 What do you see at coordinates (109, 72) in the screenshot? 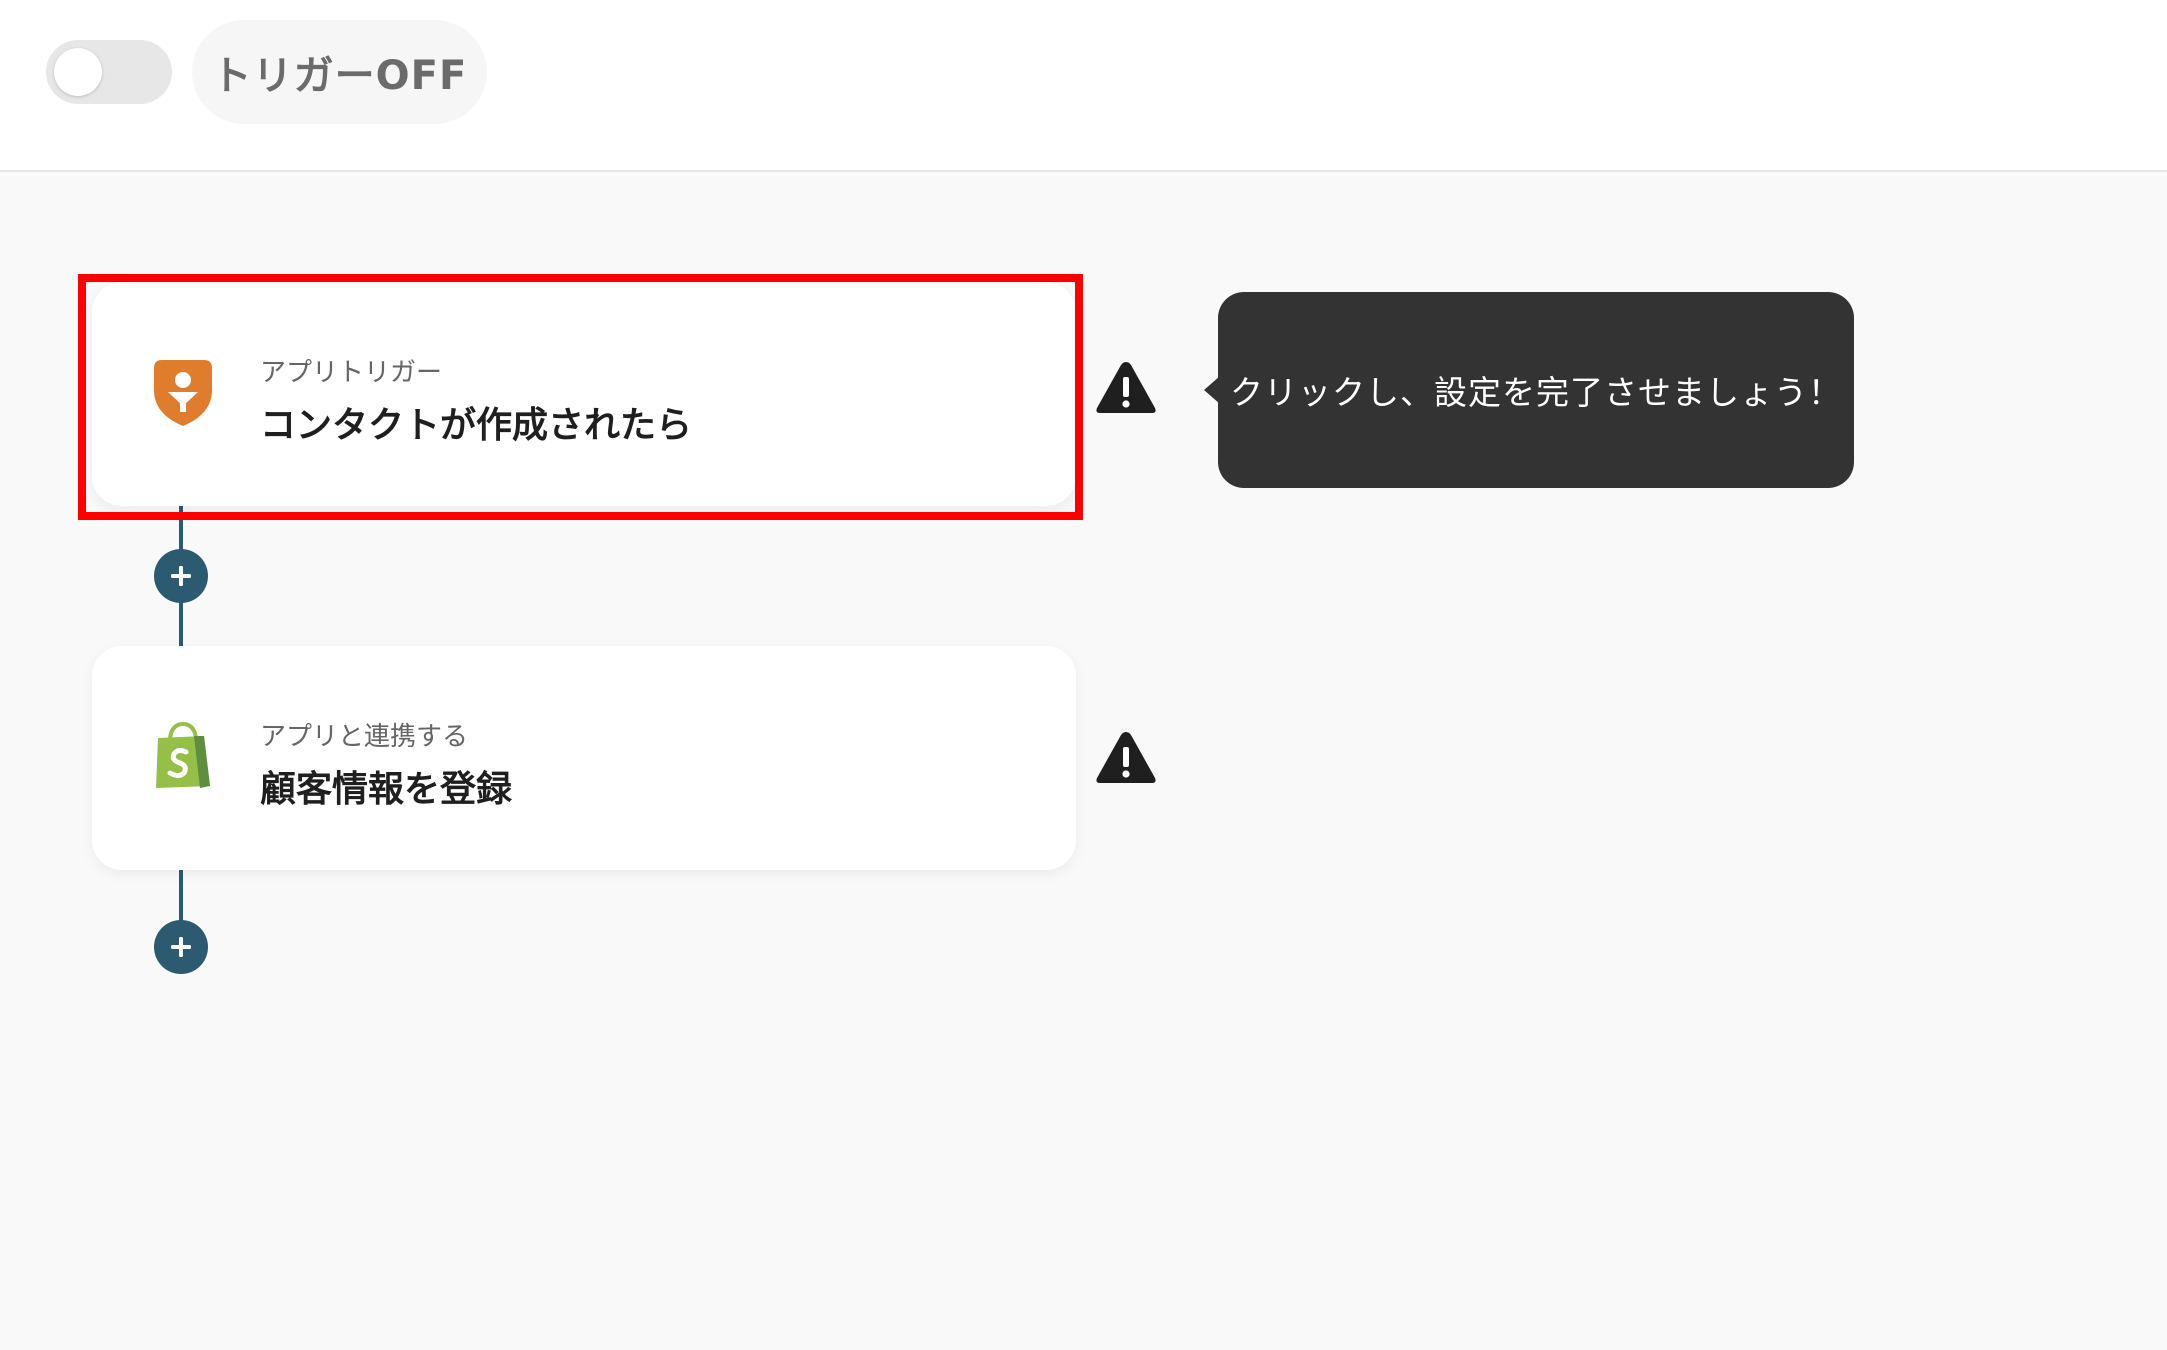
I see `trigger-toggle` at bounding box center [109, 72].